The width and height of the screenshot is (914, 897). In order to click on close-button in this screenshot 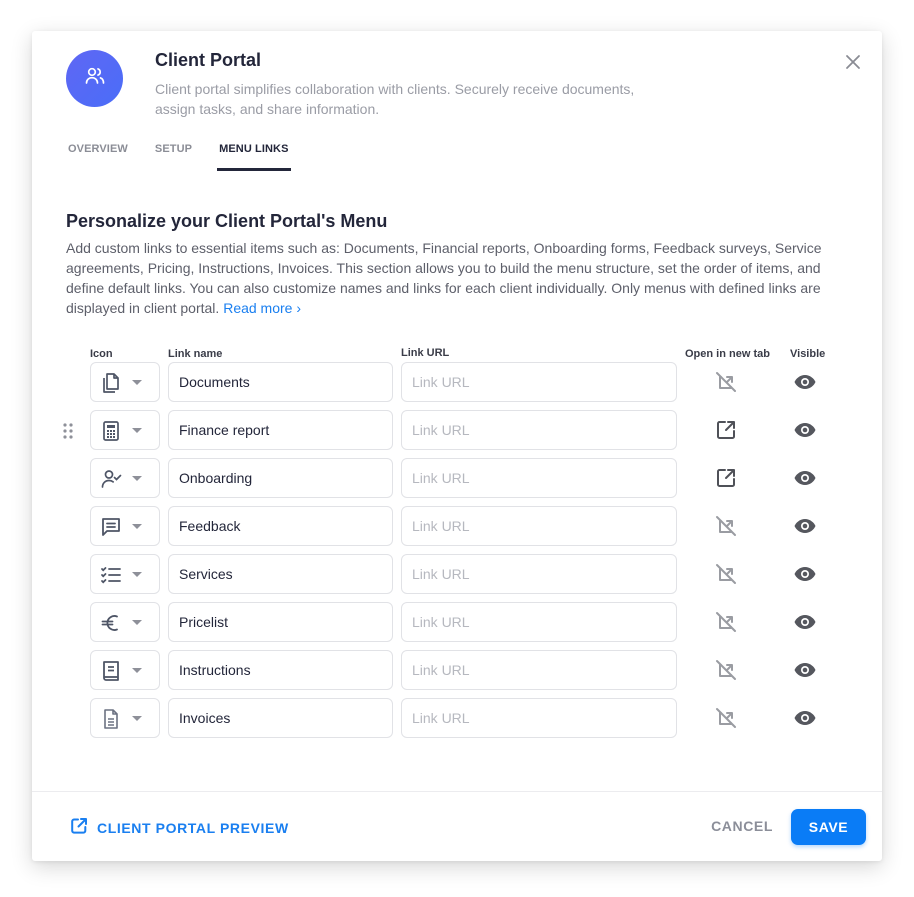, I will do `click(853, 64)`.